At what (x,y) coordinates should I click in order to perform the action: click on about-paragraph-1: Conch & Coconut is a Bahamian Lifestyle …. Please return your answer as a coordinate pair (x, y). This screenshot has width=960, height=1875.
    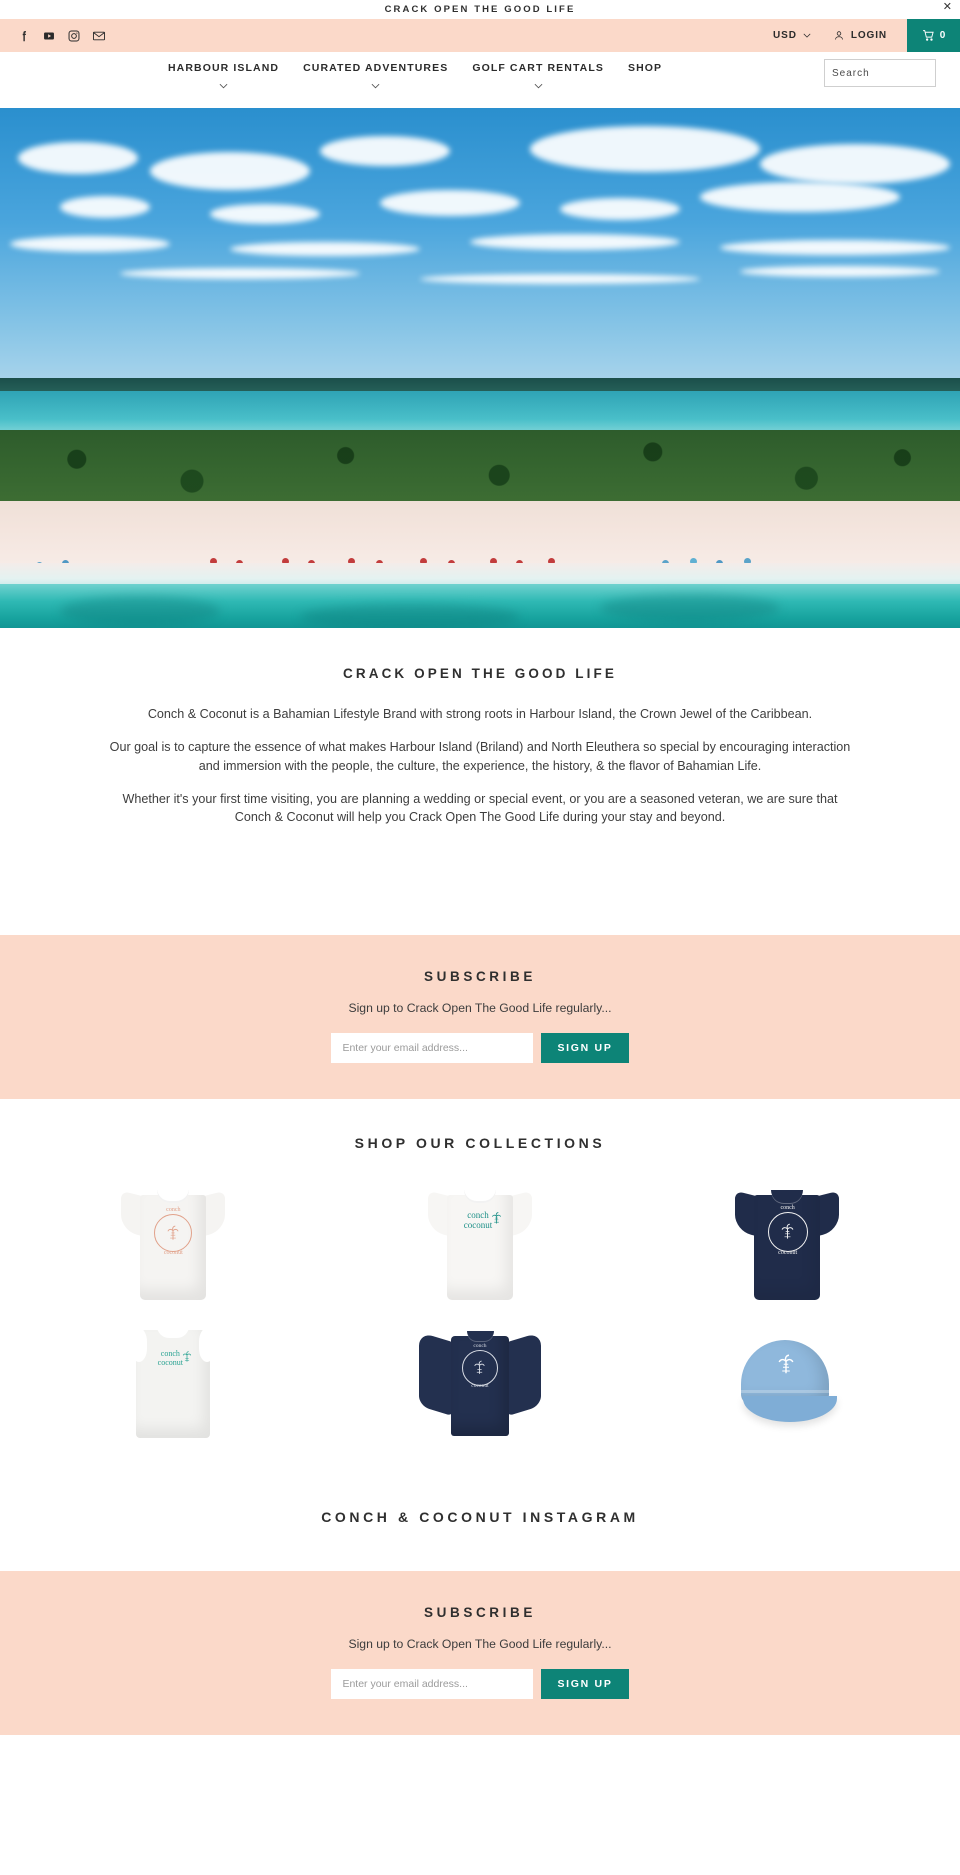
    Looking at the image, I should click on (480, 714).